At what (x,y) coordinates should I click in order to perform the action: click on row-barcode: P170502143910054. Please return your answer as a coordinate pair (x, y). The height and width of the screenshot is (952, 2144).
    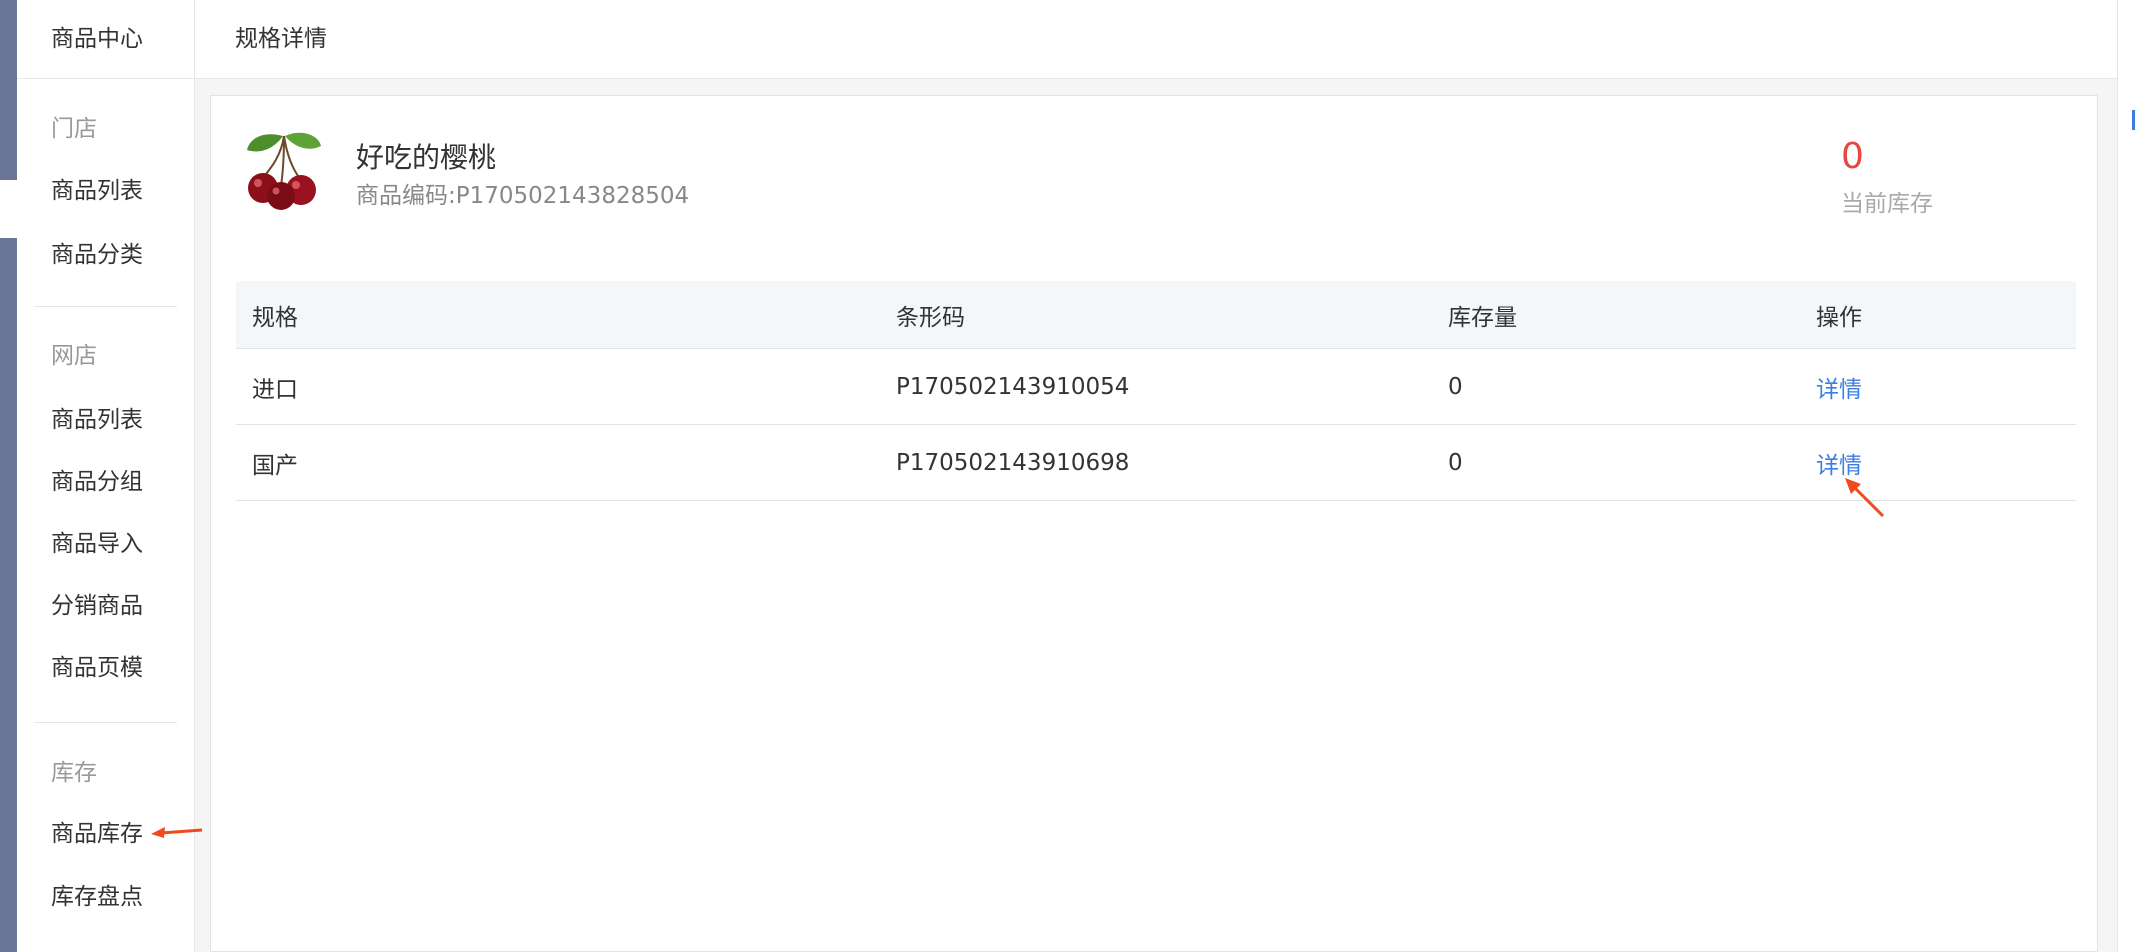
    Looking at the image, I should click on (1013, 386).